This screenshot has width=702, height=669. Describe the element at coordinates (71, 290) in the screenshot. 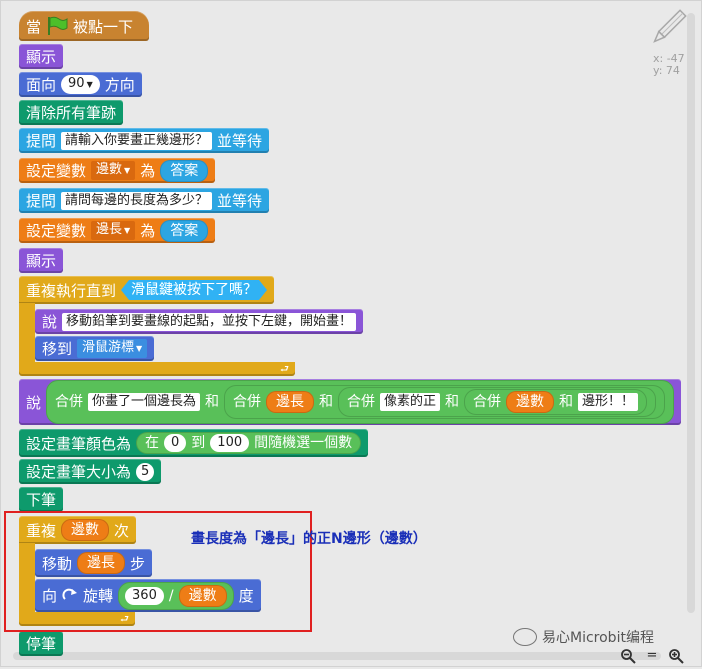

I see `repeat-until-label: 重複執行直到` at that location.